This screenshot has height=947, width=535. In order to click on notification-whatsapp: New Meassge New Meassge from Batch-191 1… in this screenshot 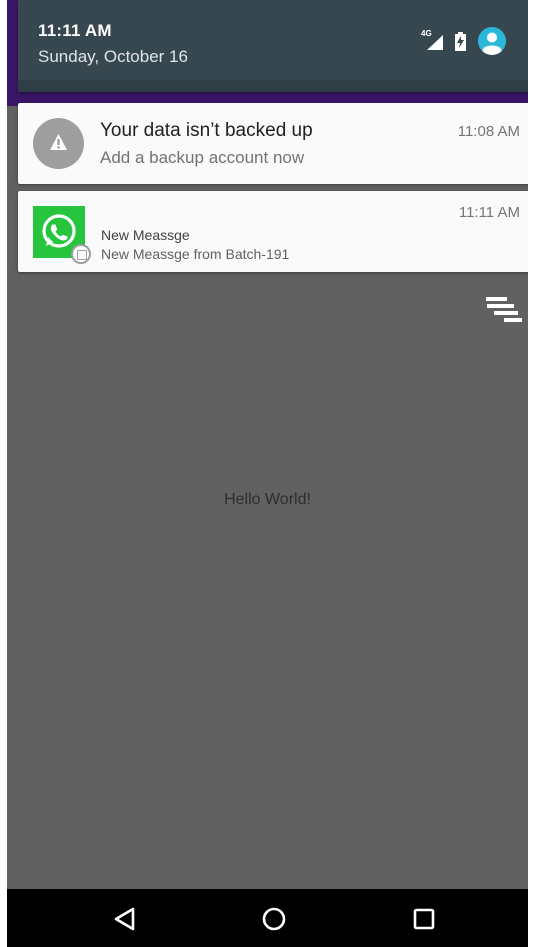, I will do `click(273, 231)`.